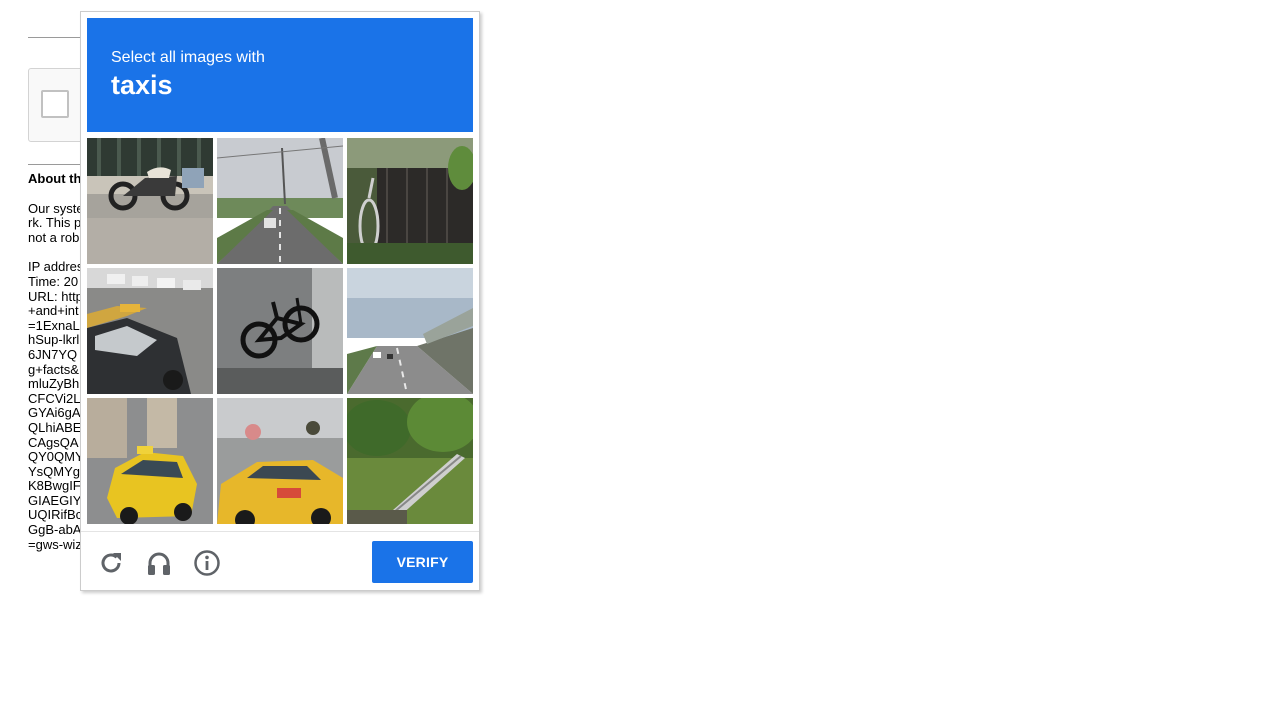 The image size is (1280, 720). I want to click on tile-r2-c1, so click(150, 331).